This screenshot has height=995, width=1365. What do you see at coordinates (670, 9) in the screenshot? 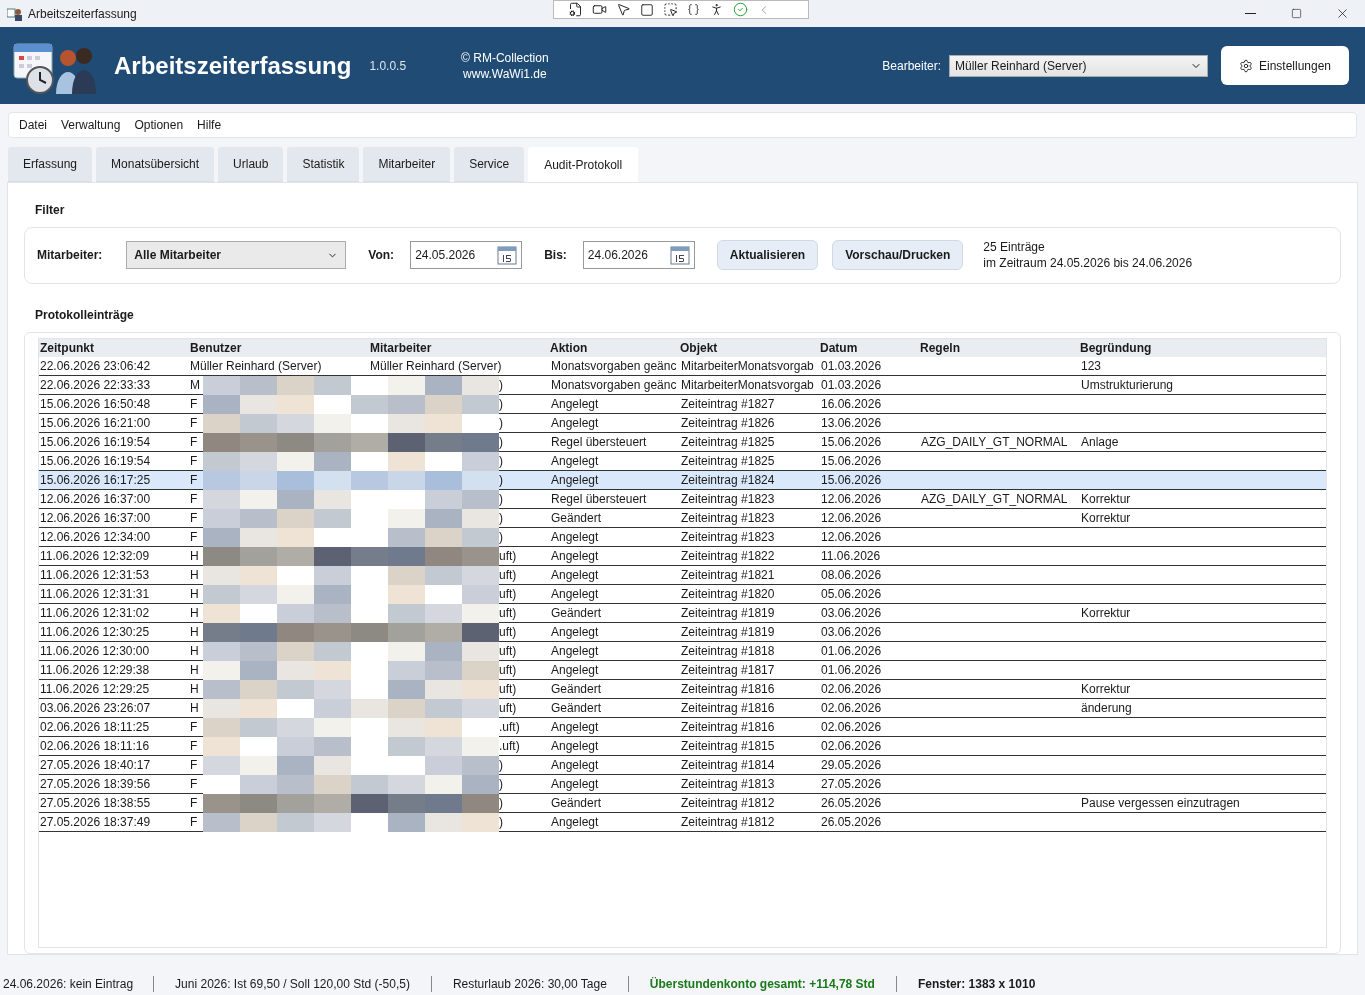
I see `select-pointer-icon` at bounding box center [670, 9].